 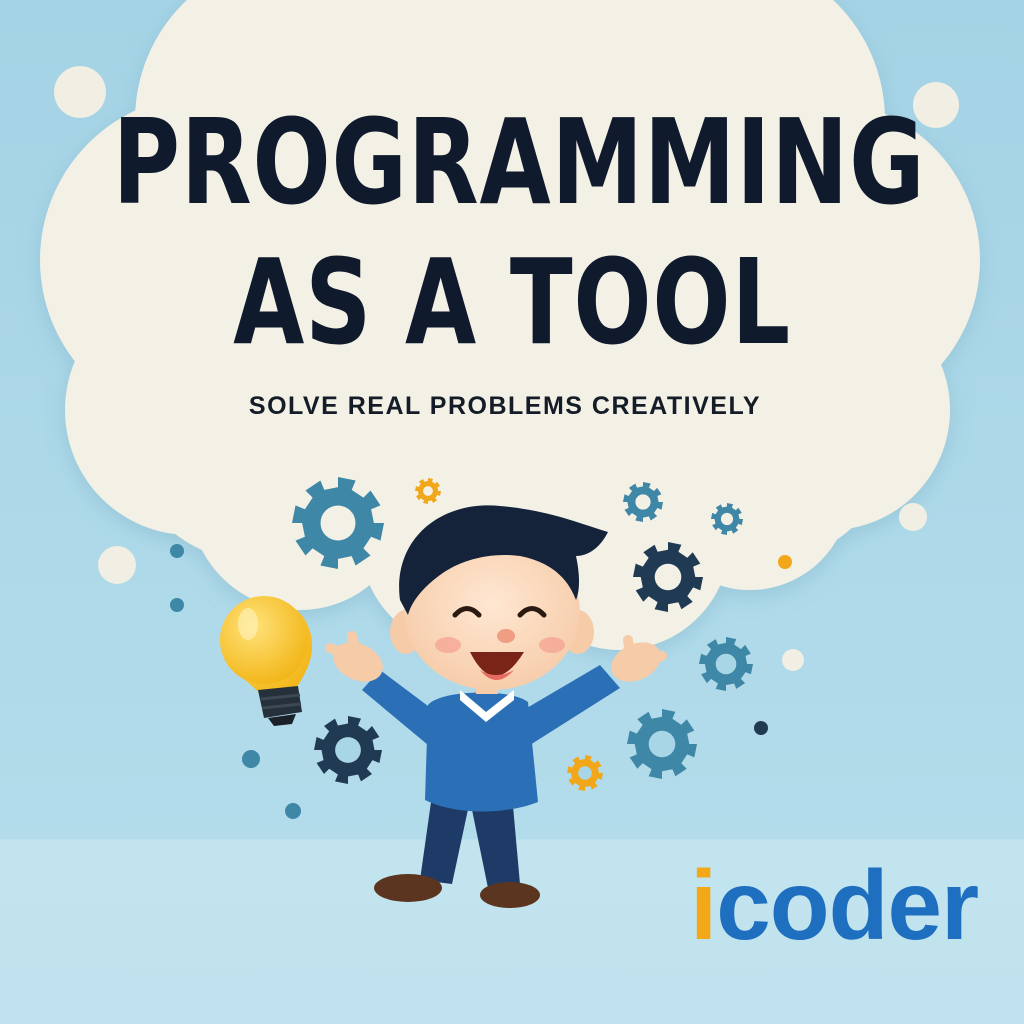 What do you see at coordinates (512, 302) in the screenshot?
I see `headline-line-2: AS A TOOL` at bounding box center [512, 302].